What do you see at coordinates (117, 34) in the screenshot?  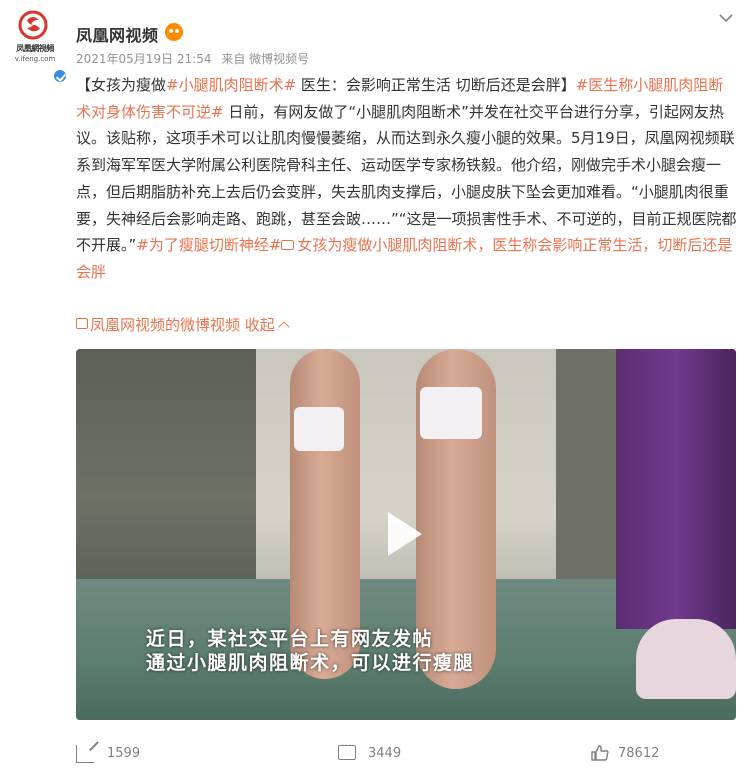 I see `author-name: 凤凰网视频` at bounding box center [117, 34].